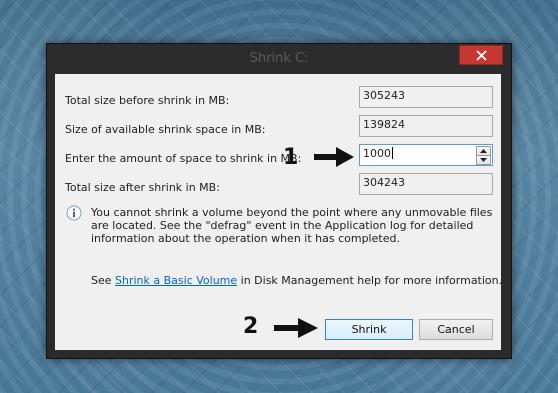 The image size is (558, 393). What do you see at coordinates (483, 151) in the screenshot?
I see `triangle-up-icon` at bounding box center [483, 151].